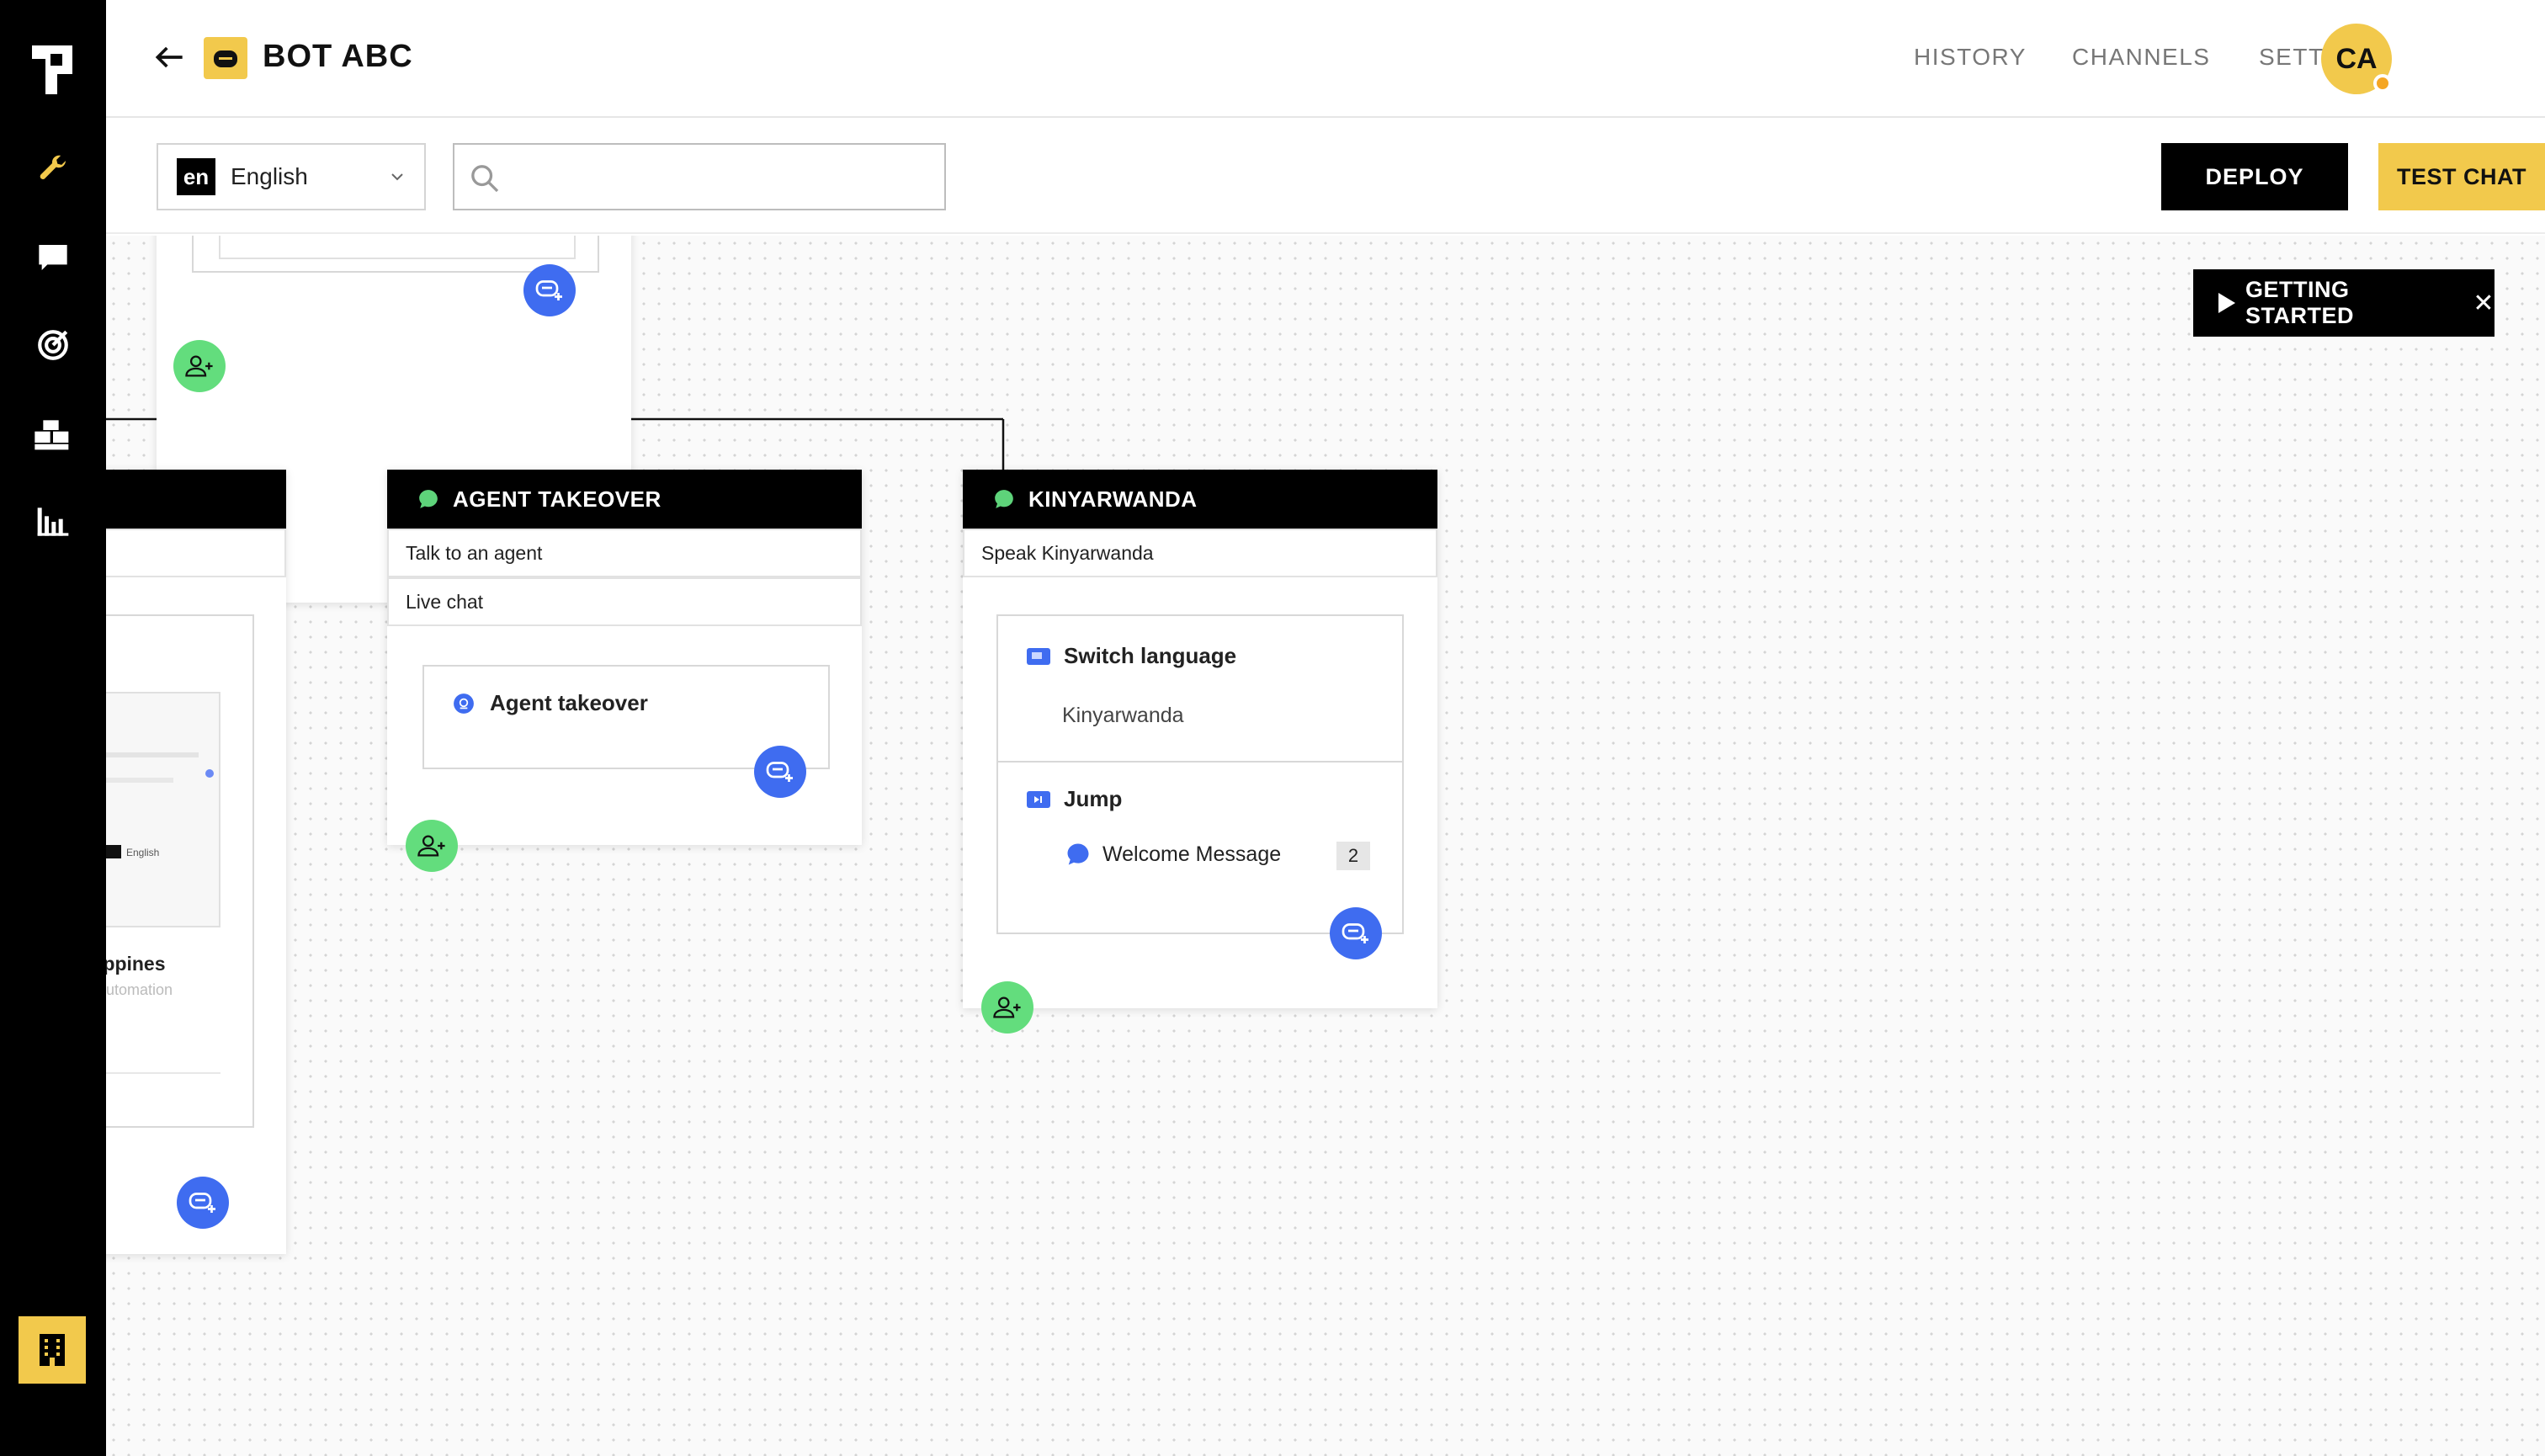  I want to click on card-title: AGENT TAKEOVER, so click(557, 499).